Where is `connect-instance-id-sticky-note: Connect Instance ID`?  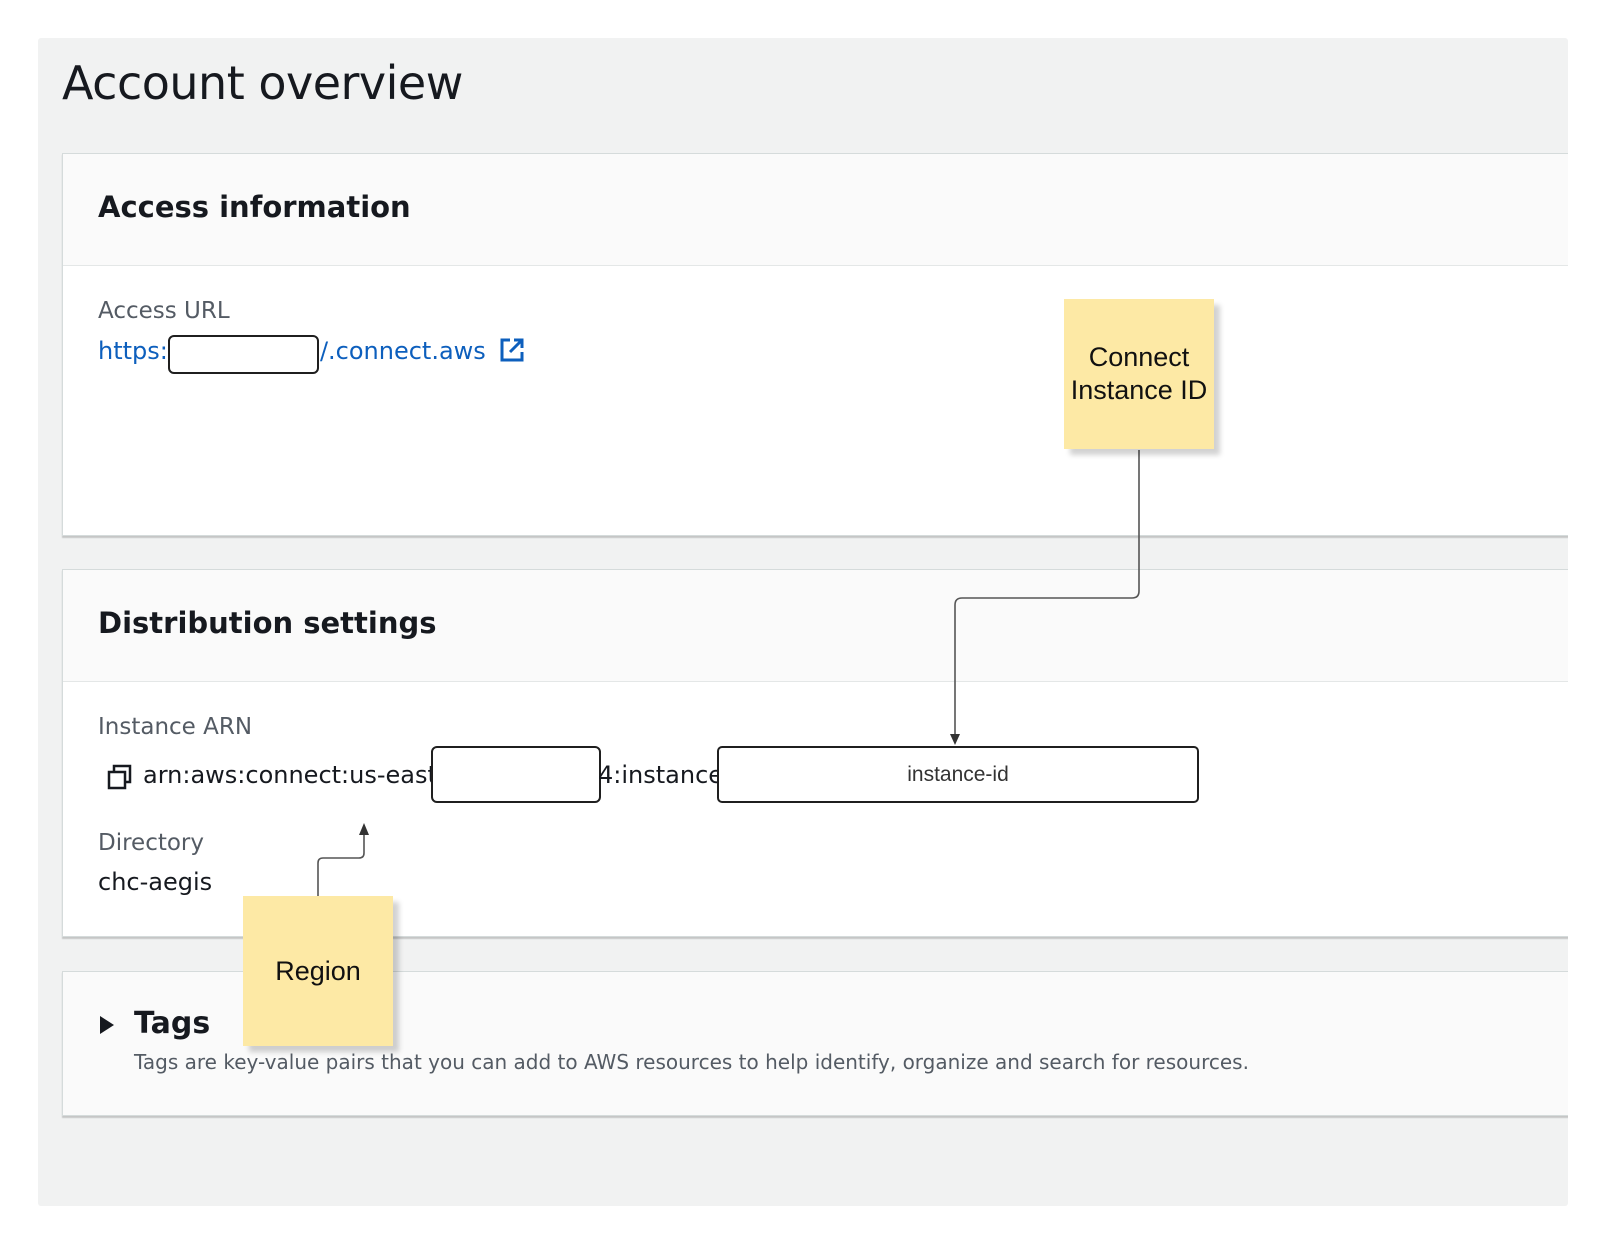
connect-instance-id-sticky-note: Connect Instance ID is located at coordinates (1139, 374).